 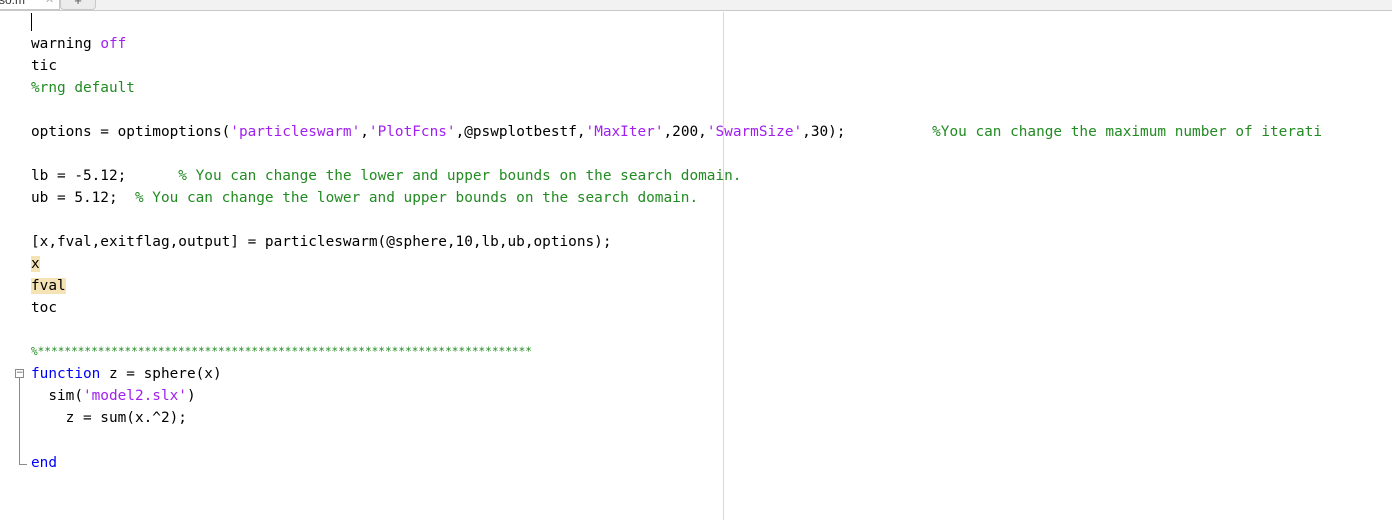 What do you see at coordinates (23, 464) in the screenshot?
I see `fold-end-marker` at bounding box center [23, 464].